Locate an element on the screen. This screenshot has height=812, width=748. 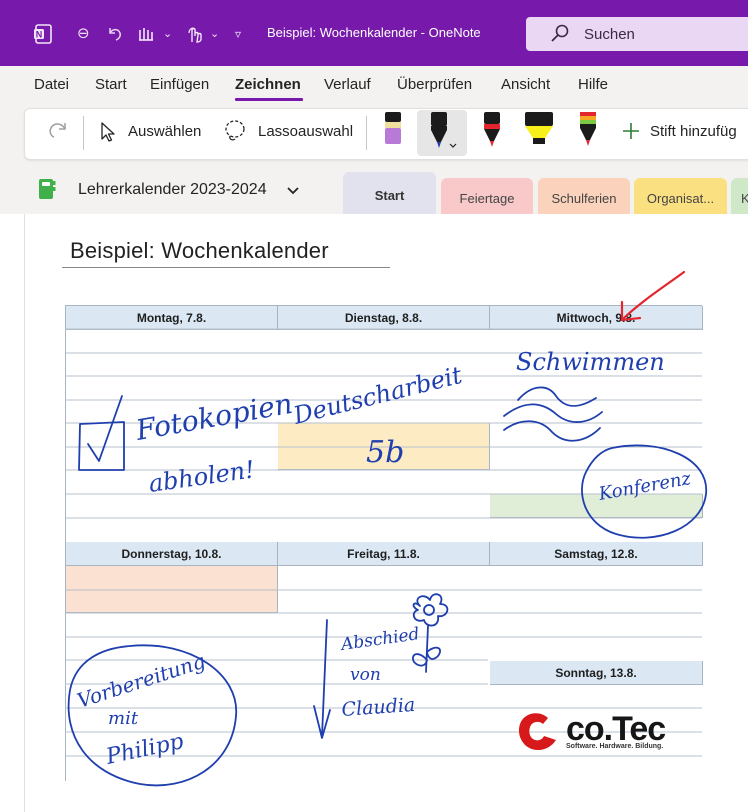
cotec-logo-mark is located at coordinates (537, 731).